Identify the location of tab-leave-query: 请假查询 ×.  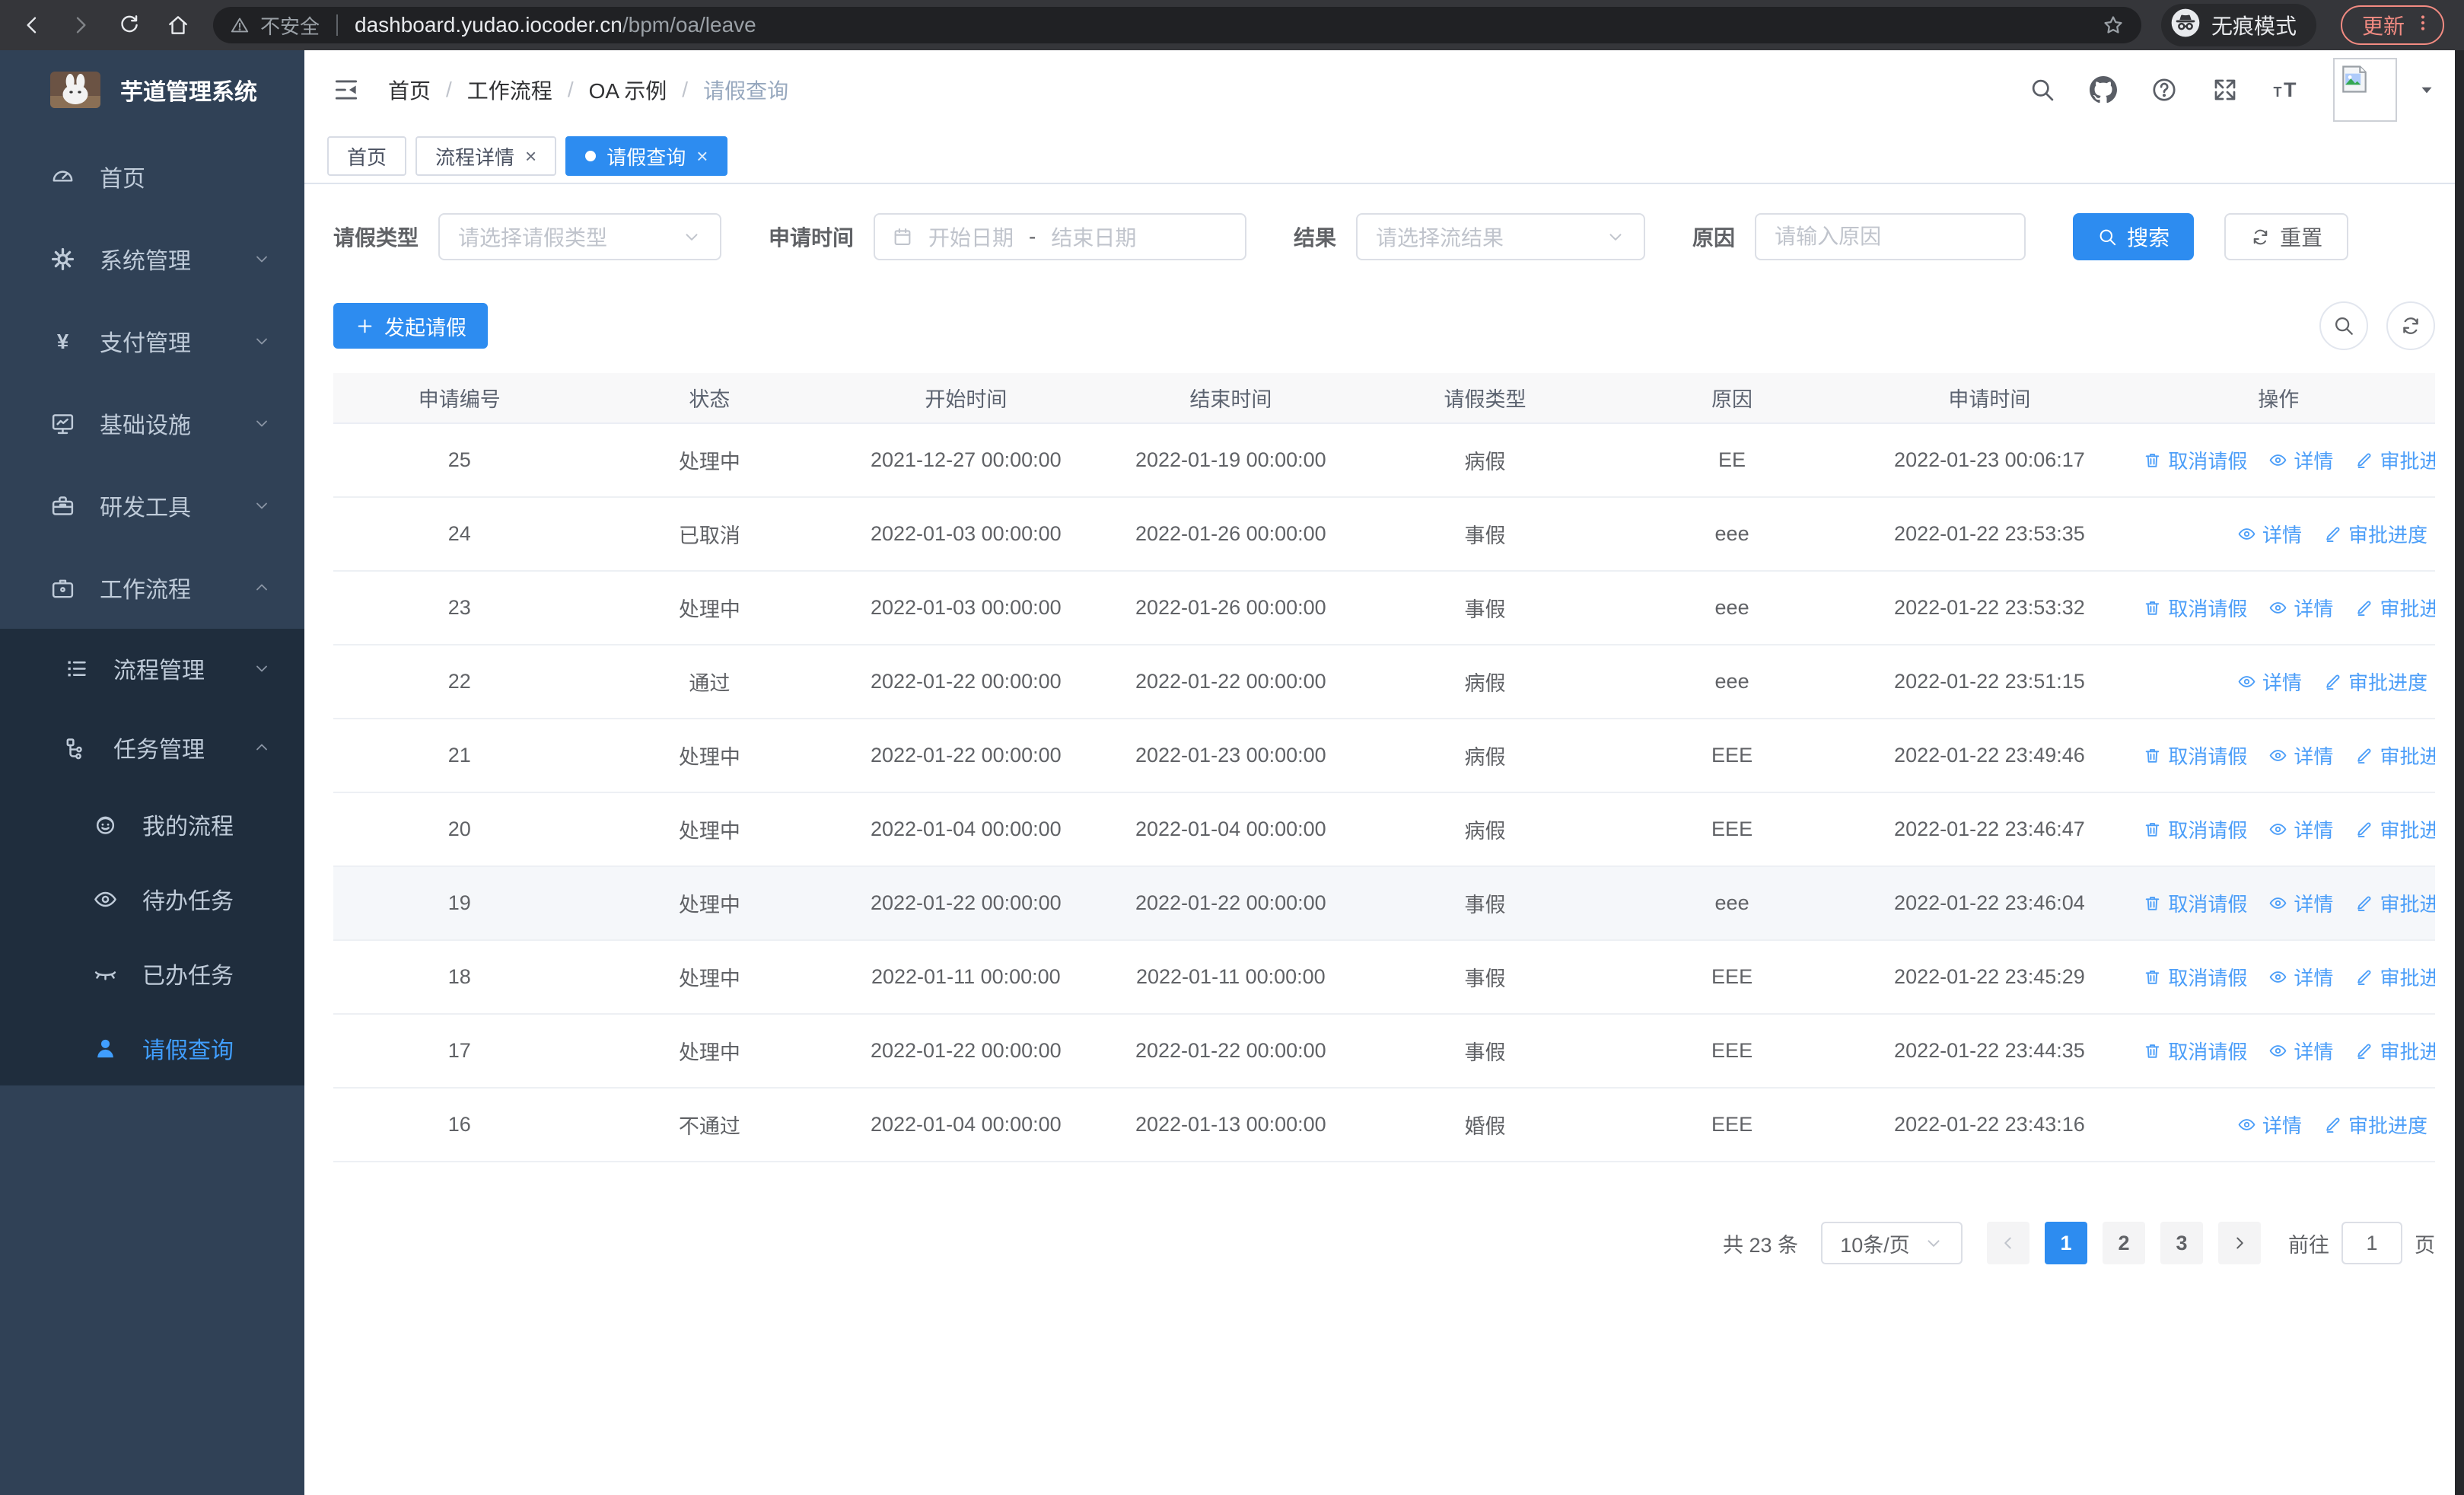
(646, 156).